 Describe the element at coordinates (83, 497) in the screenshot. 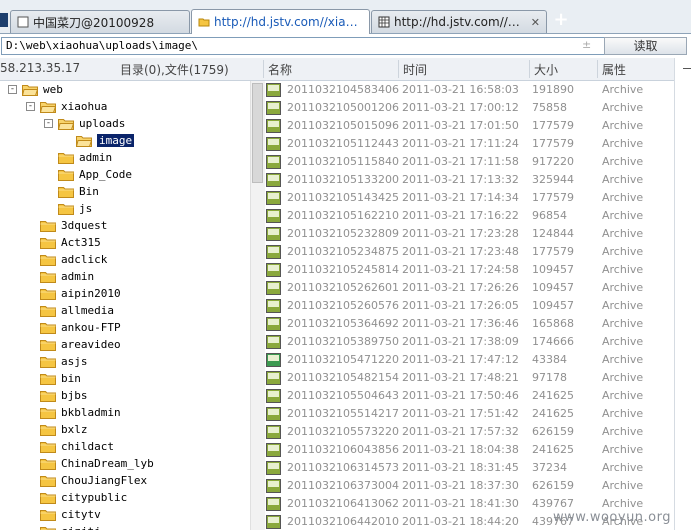

I see `tree-node: citypublic` at that location.